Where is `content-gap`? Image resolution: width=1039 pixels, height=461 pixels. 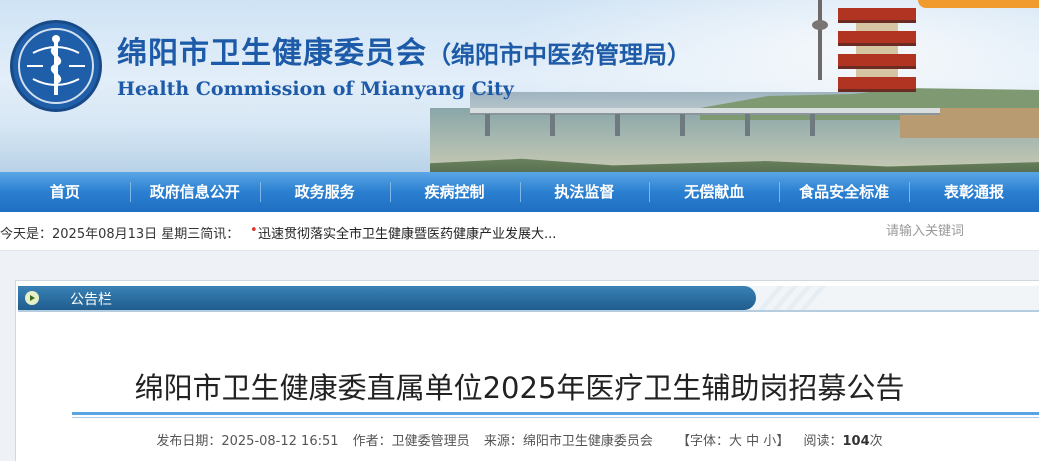
content-gap is located at coordinates (519, 265).